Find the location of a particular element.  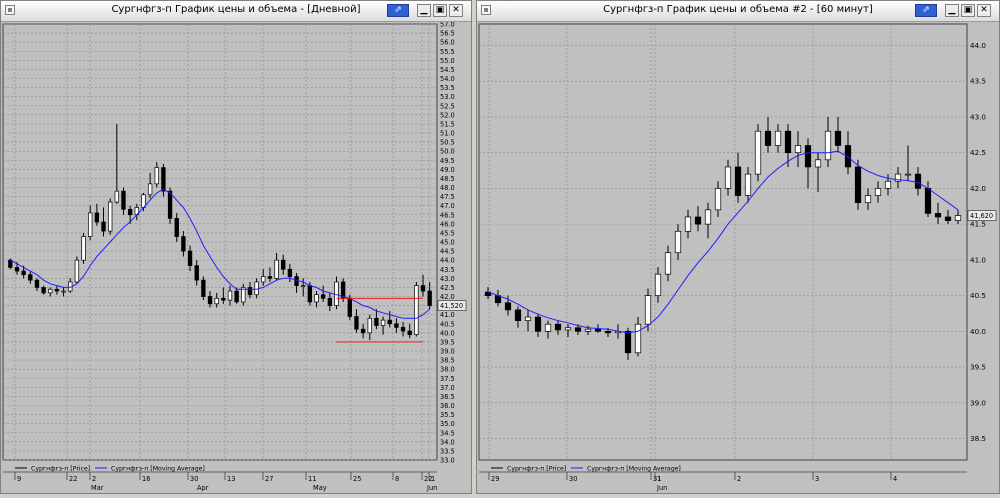

y-tick-label: 39.0 is located at coordinates (978, 402).